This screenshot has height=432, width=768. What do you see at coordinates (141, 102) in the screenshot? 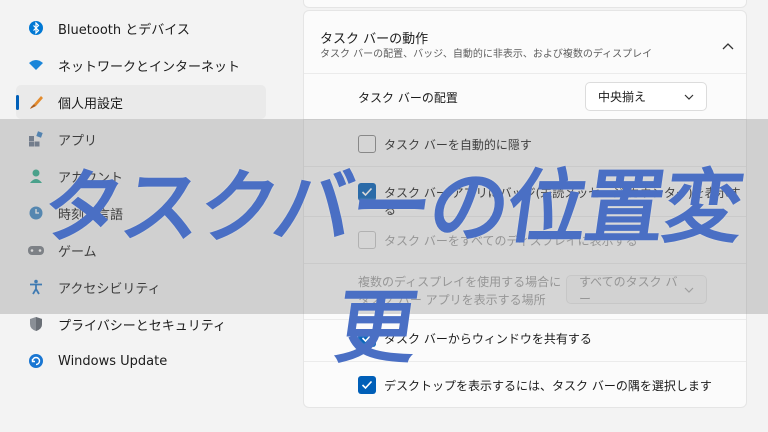
I see `sidebar-item-personalization: 個人用設定` at bounding box center [141, 102].